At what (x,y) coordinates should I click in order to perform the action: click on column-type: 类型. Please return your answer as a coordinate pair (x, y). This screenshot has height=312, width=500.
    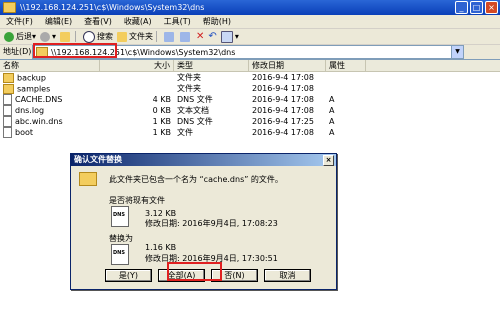
    Looking at the image, I should click on (211, 65).